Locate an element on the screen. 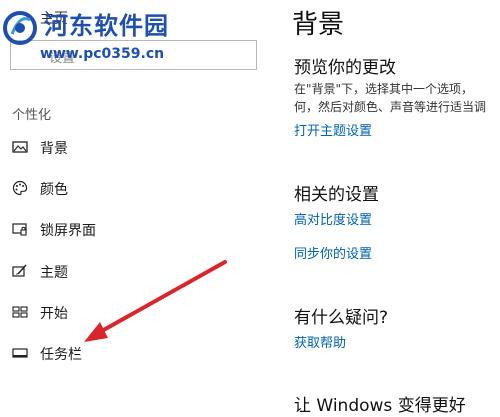 This screenshot has height=417, width=500. picture-icon is located at coordinates (20, 147).